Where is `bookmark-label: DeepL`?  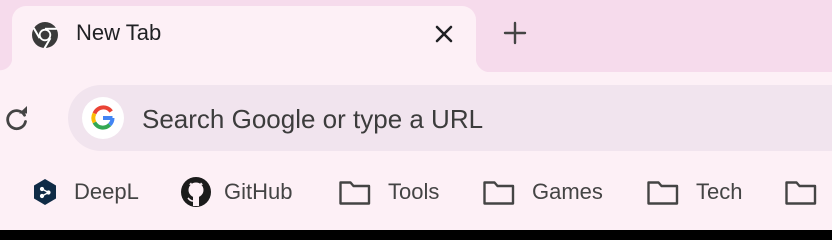
bookmark-label: DeepL is located at coordinates (106, 191).